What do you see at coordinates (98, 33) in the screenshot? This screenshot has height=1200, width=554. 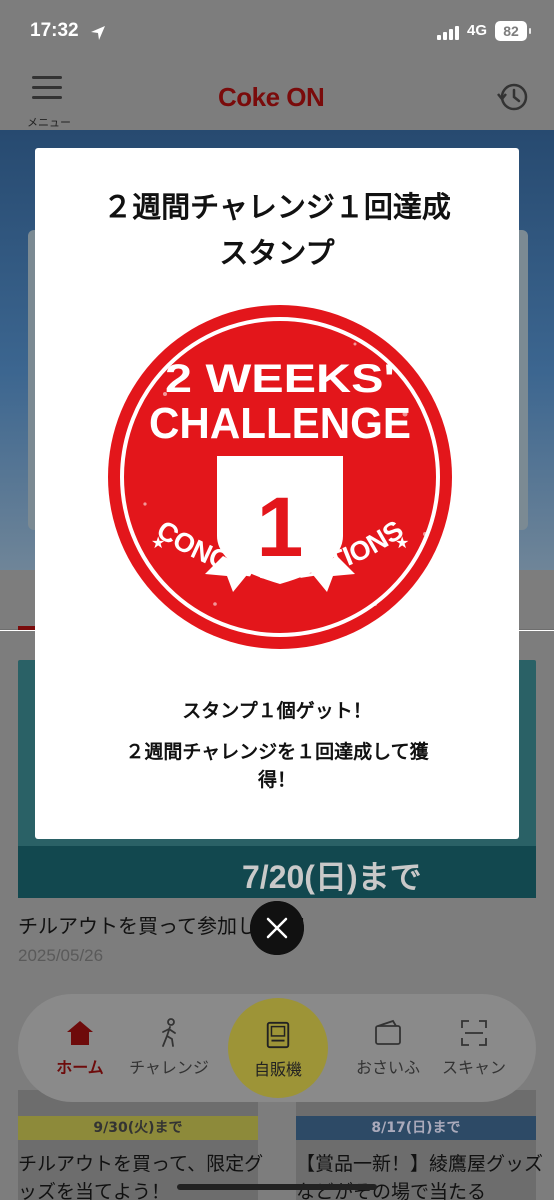 I see `location-arrow-icon` at bounding box center [98, 33].